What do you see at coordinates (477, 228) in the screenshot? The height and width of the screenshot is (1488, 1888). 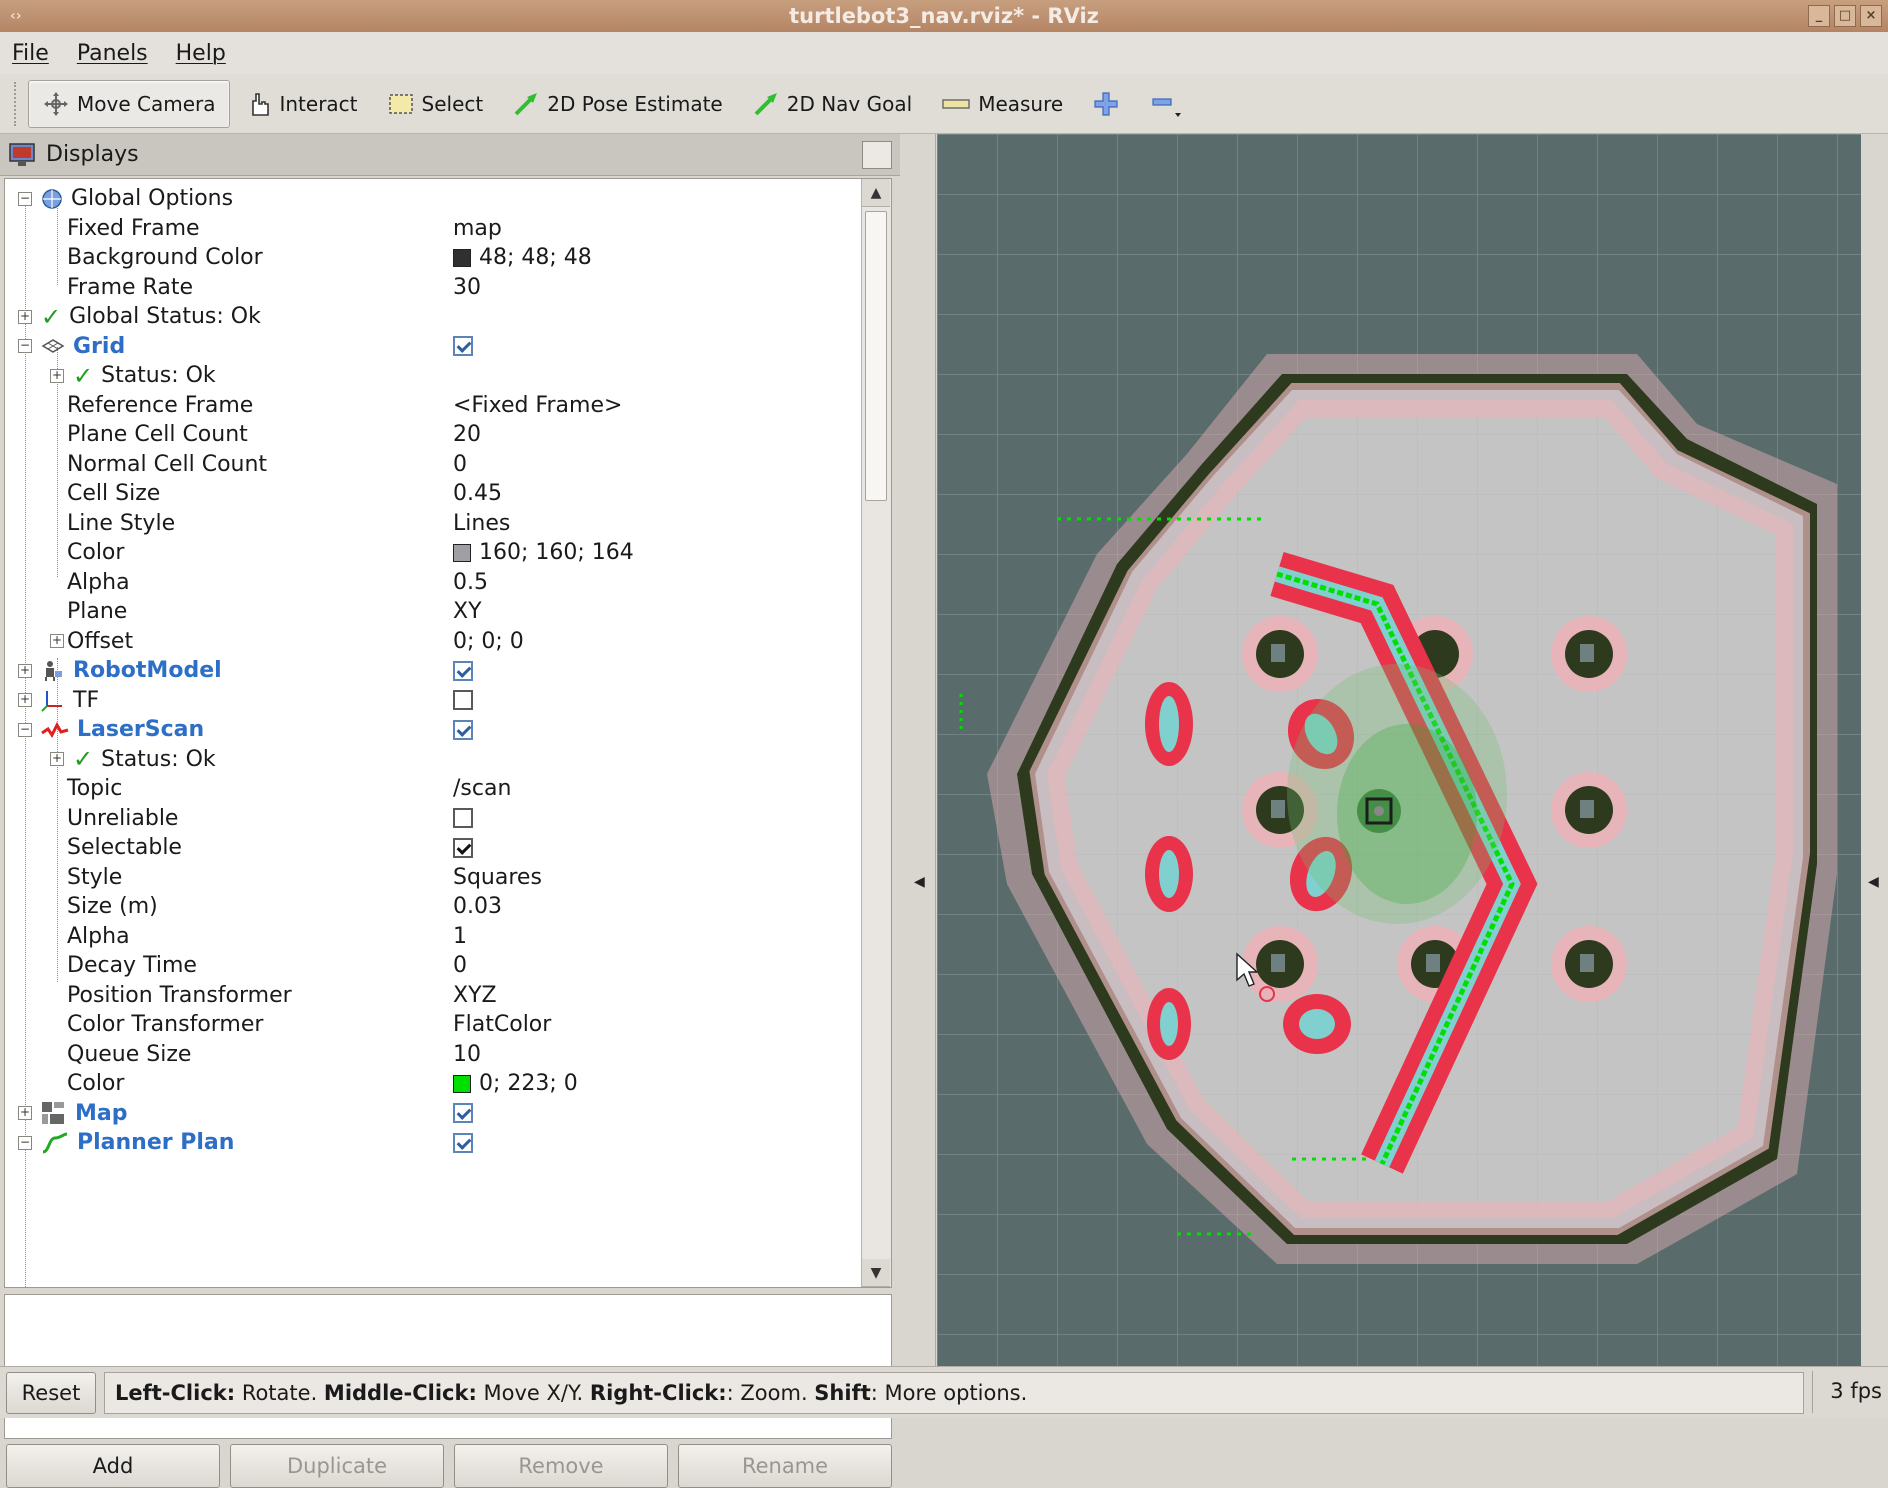 I see `row-value: map` at bounding box center [477, 228].